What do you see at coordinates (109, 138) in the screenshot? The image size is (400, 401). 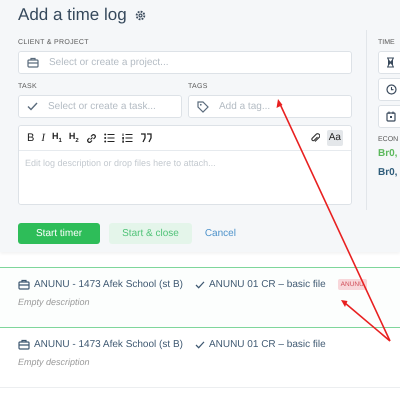 I see `bullet-list-icon` at bounding box center [109, 138].